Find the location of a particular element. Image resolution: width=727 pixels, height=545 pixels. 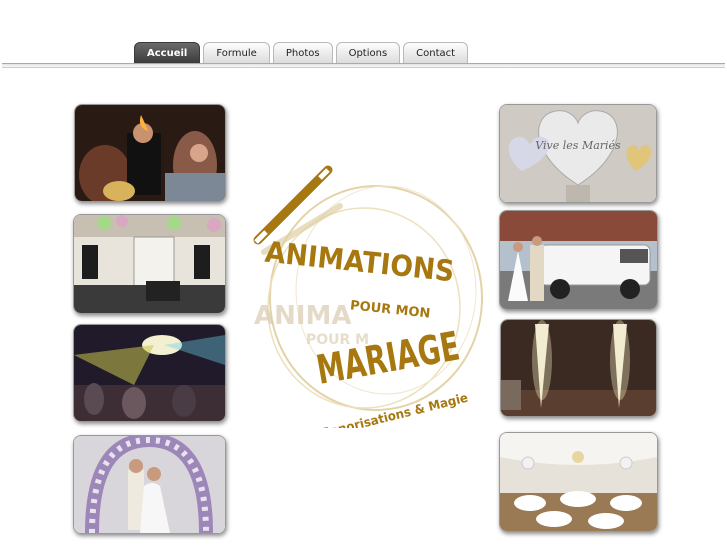

nav-underline-bar is located at coordinates (363, 65).